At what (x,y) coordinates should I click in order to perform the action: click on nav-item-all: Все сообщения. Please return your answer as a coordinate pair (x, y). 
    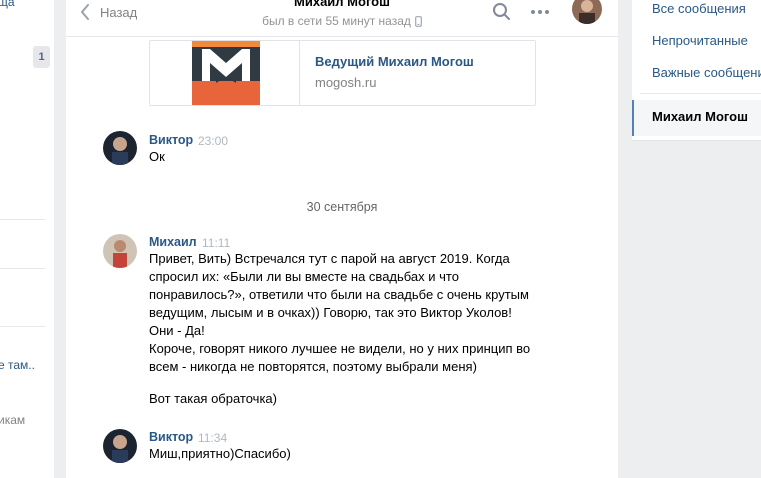
    Looking at the image, I should click on (699, 8).